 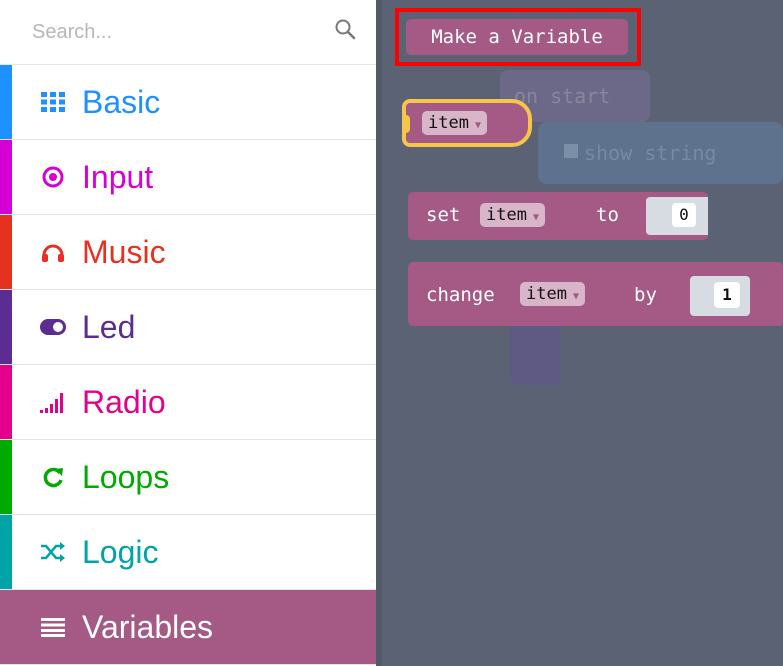 I want to click on category-loops: Loops, so click(x=188, y=477).